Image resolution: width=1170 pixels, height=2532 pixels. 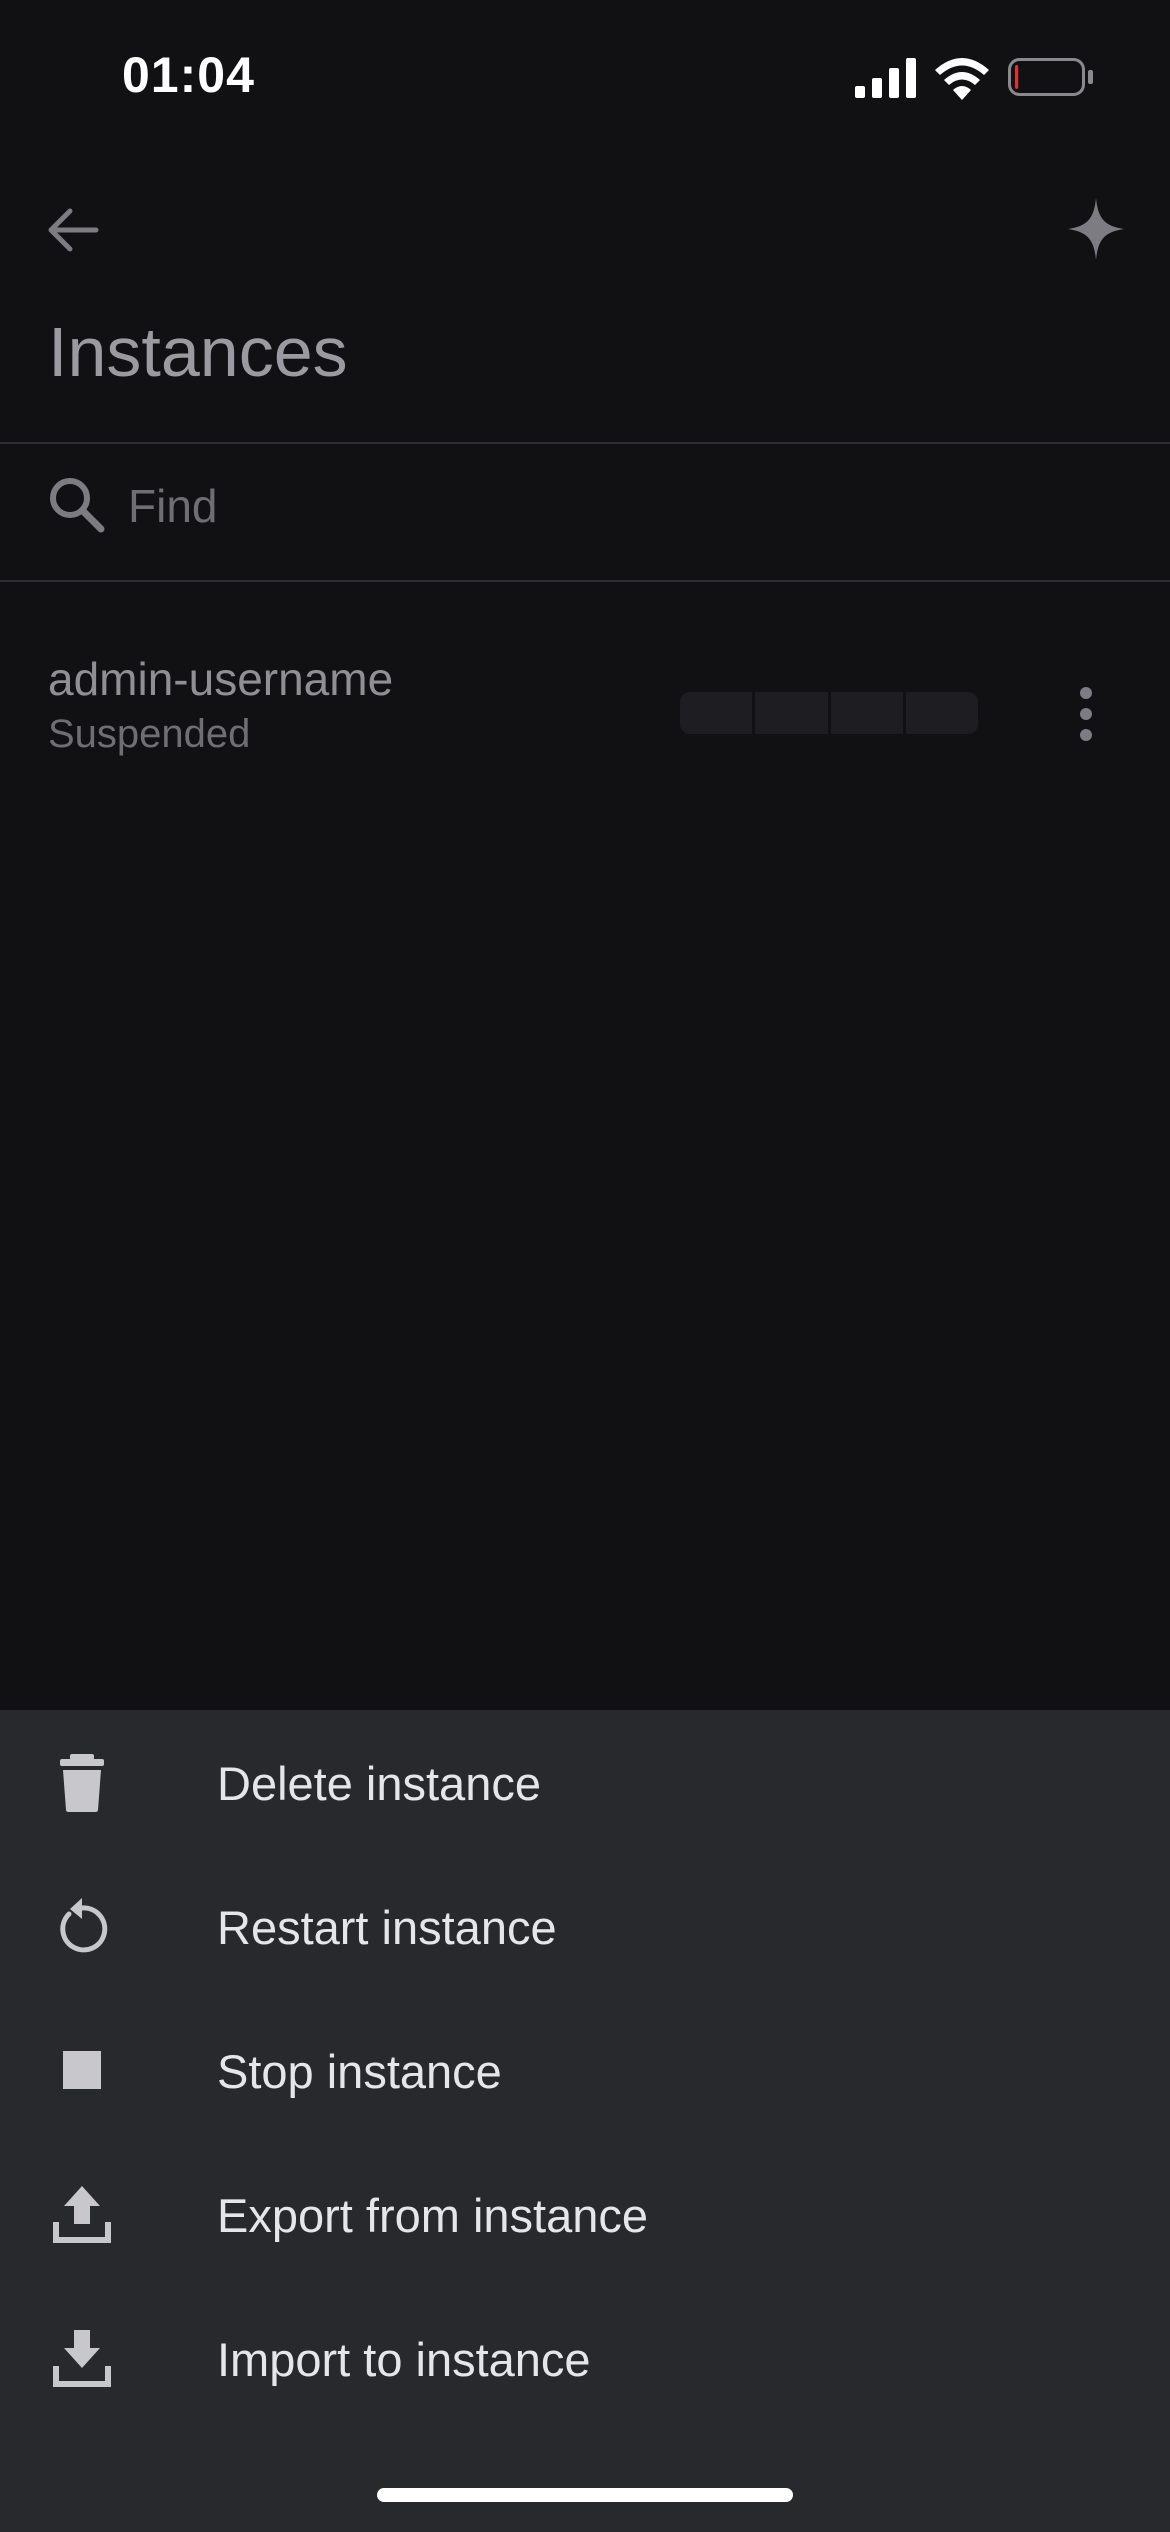 I want to click on more-vert-icon, so click(x=1086, y=714).